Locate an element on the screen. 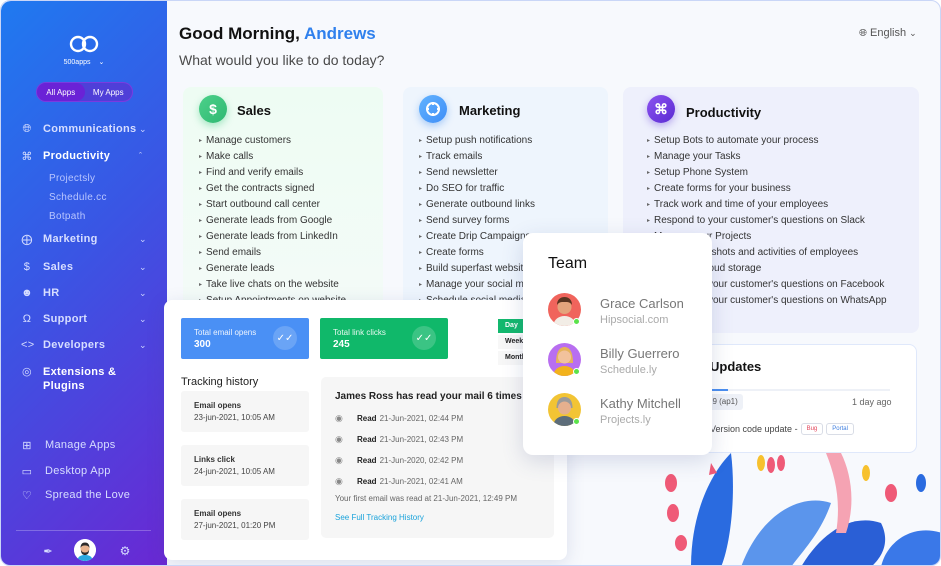  read-time: 21-Jun-2021, 02:41 AM is located at coordinates (421, 481).